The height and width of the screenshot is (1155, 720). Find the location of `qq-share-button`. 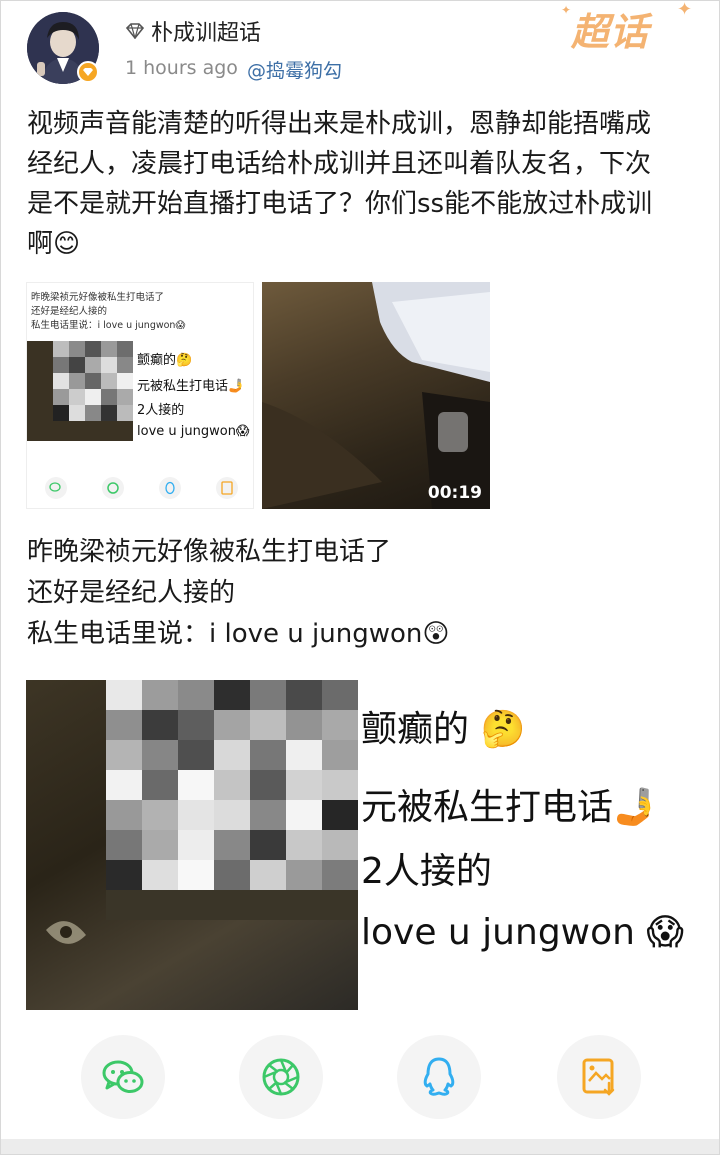

qq-share-button is located at coordinates (439, 1077).